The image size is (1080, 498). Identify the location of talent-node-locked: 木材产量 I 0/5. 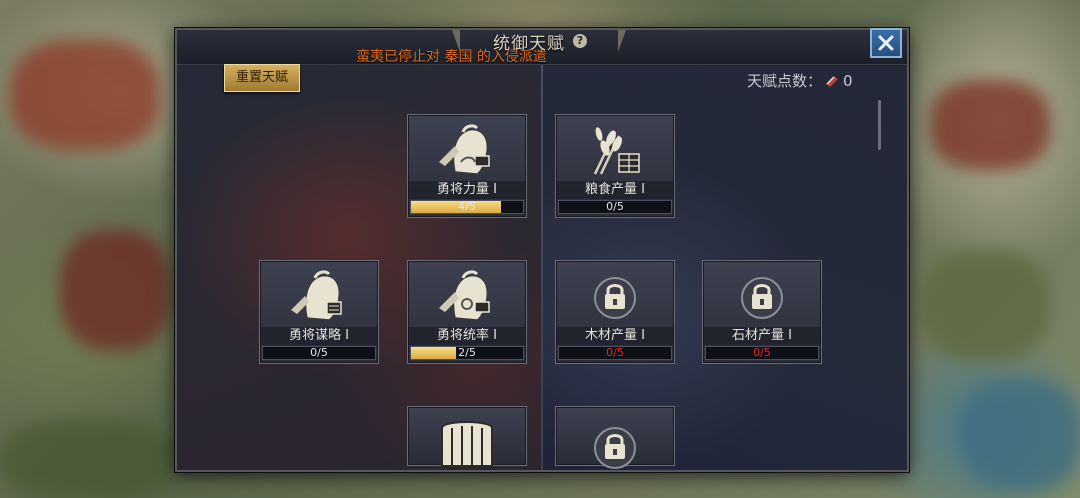
(615, 312).